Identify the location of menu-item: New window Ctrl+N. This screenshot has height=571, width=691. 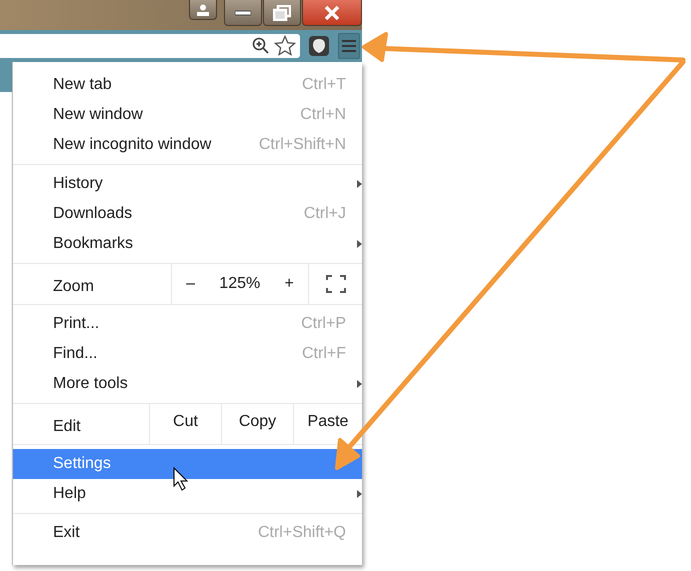
(187, 115).